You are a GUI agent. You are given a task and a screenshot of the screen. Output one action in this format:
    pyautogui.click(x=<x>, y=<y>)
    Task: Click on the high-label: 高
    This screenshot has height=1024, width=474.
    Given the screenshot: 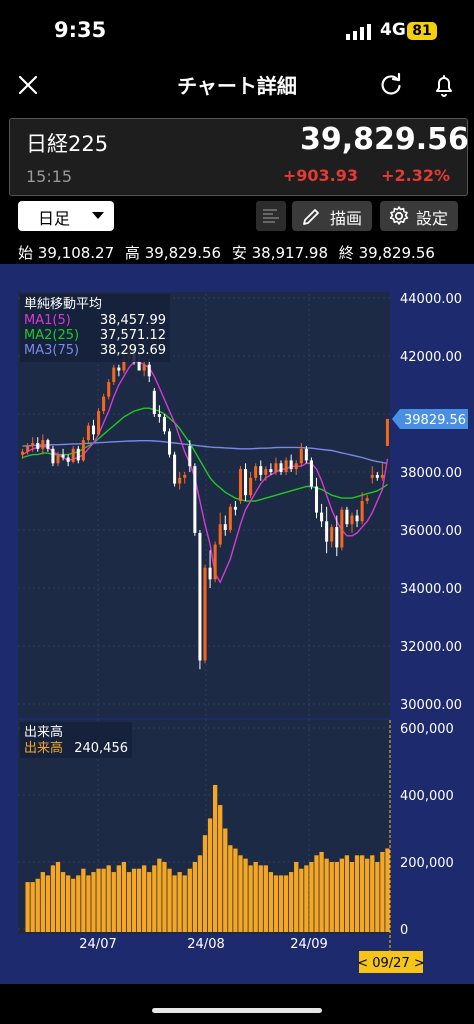 What is the action you would take?
    pyautogui.click(x=132, y=253)
    